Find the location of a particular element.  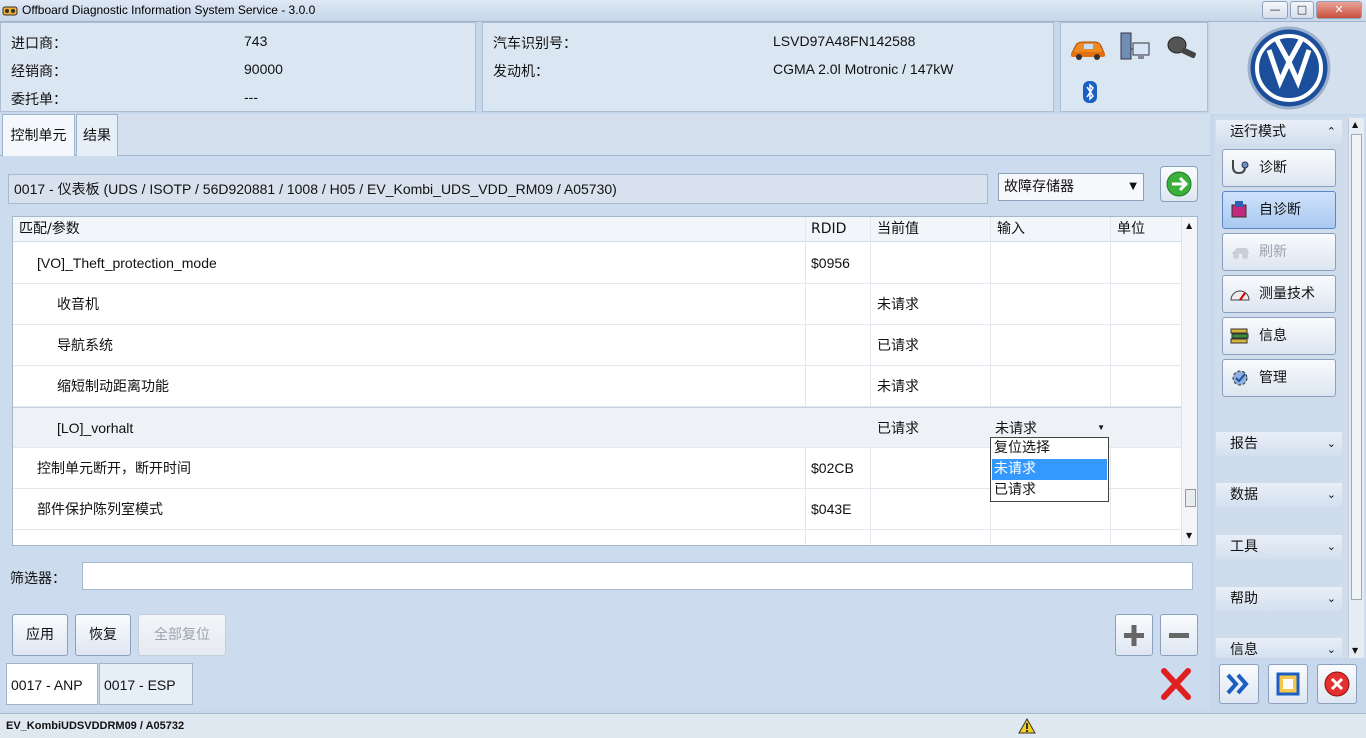

sidebar-mode-header: 运行模式 ⌃ is located at coordinates (1279, 132).